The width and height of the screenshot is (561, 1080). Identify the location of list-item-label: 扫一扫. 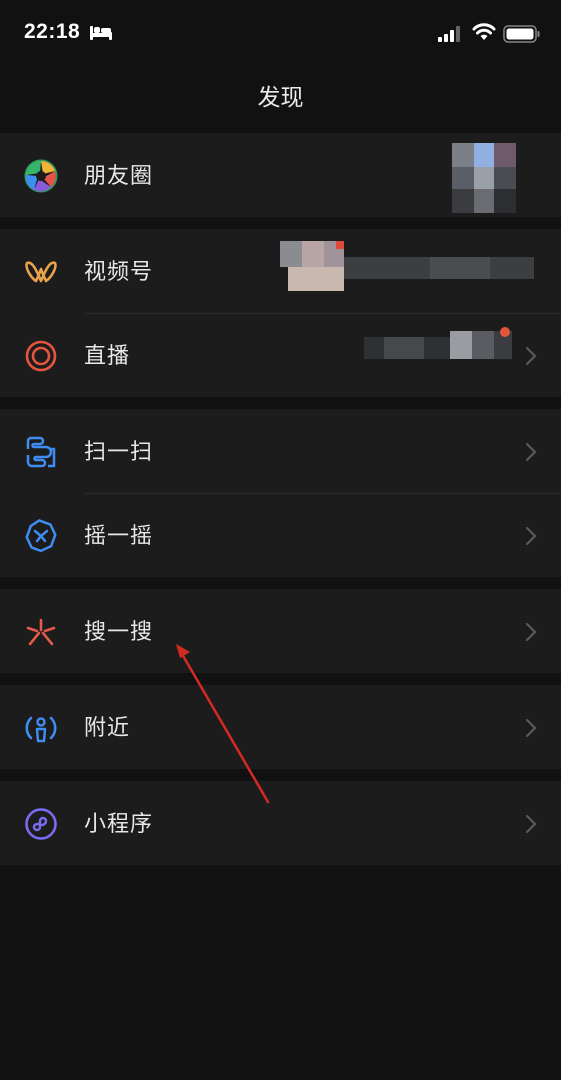
(119, 452).